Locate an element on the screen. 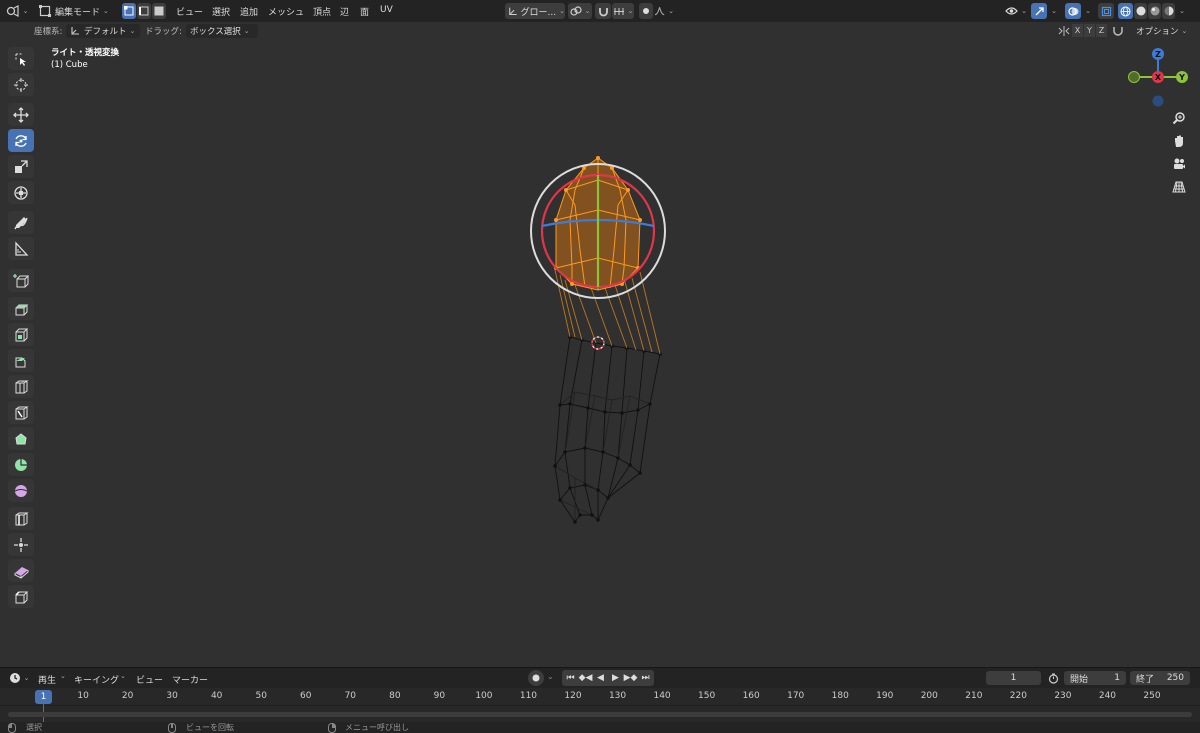 Image resolution: width=1200 pixels, height=733 pixels. frame-tick-label: 130 is located at coordinates (617, 696).